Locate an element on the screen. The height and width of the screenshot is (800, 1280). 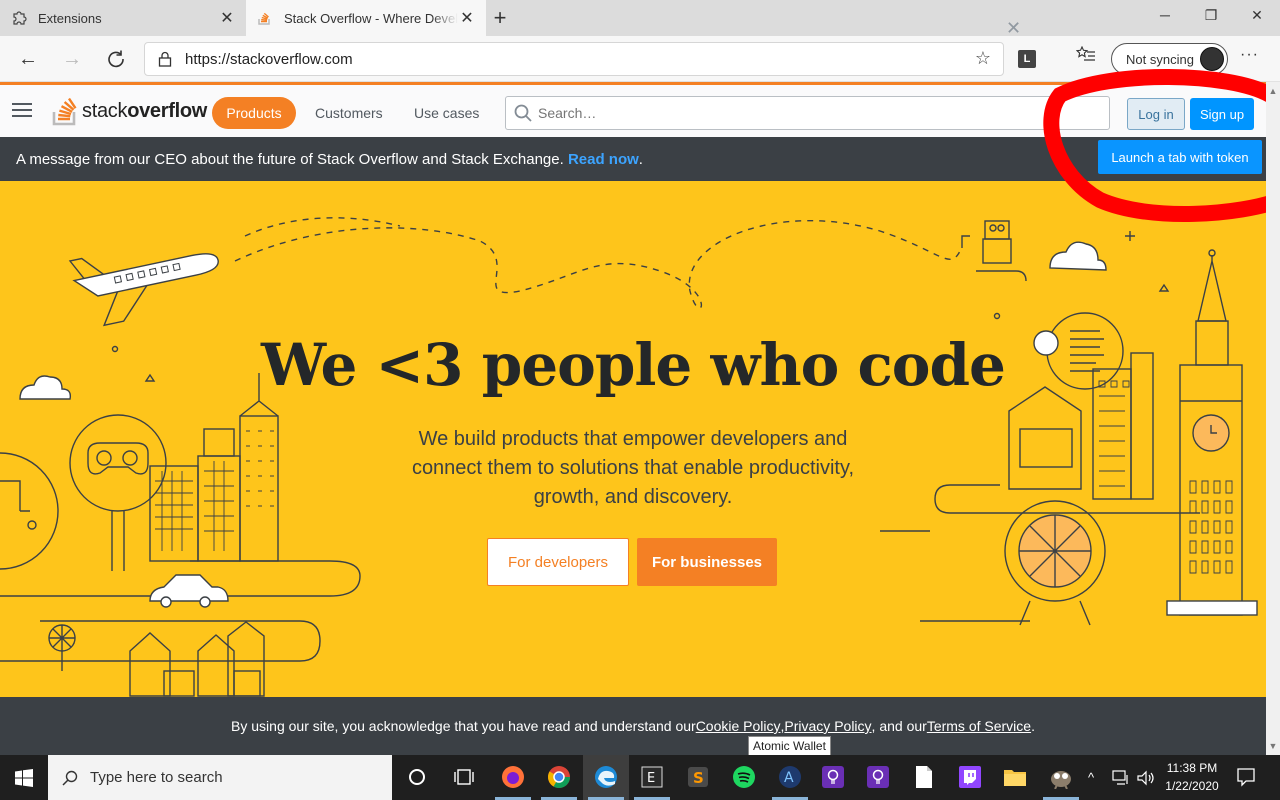
refresh-icon is located at coordinates (116, 59).